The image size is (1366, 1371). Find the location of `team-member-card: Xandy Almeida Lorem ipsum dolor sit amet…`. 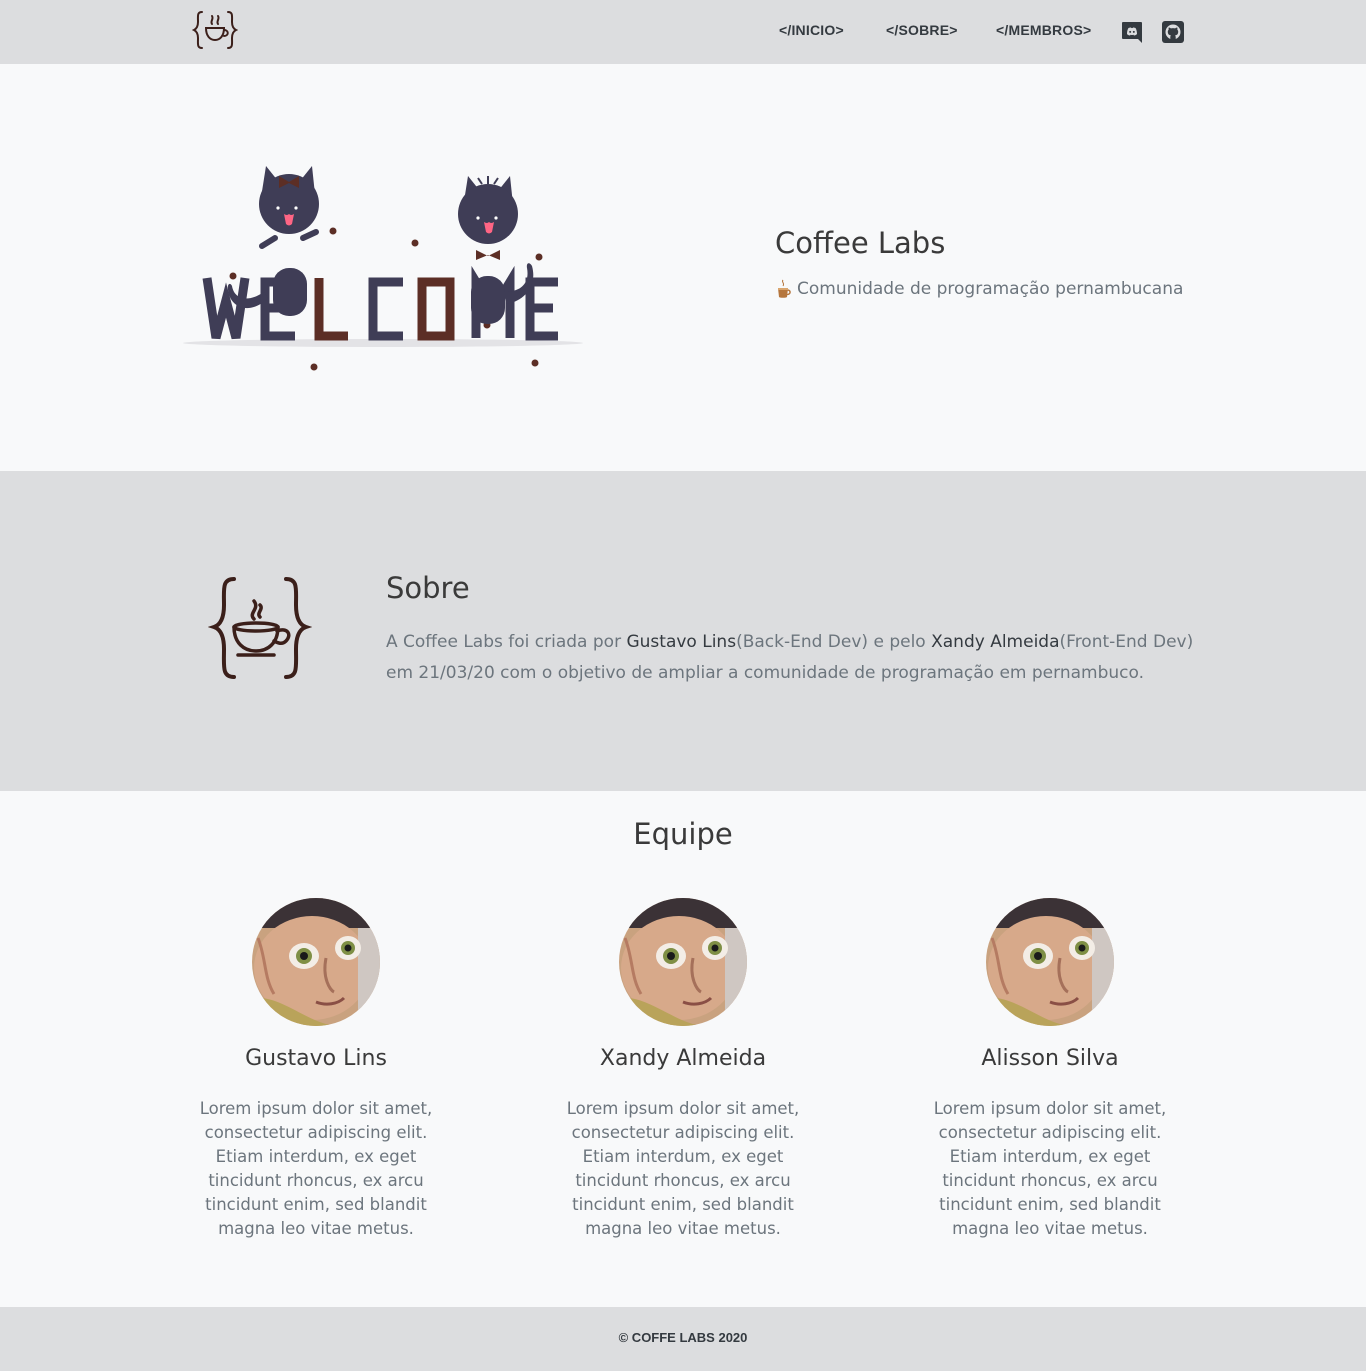

team-member-card: Xandy Almeida Lorem ipsum dolor sit amet… is located at coordinates (683, 1069).